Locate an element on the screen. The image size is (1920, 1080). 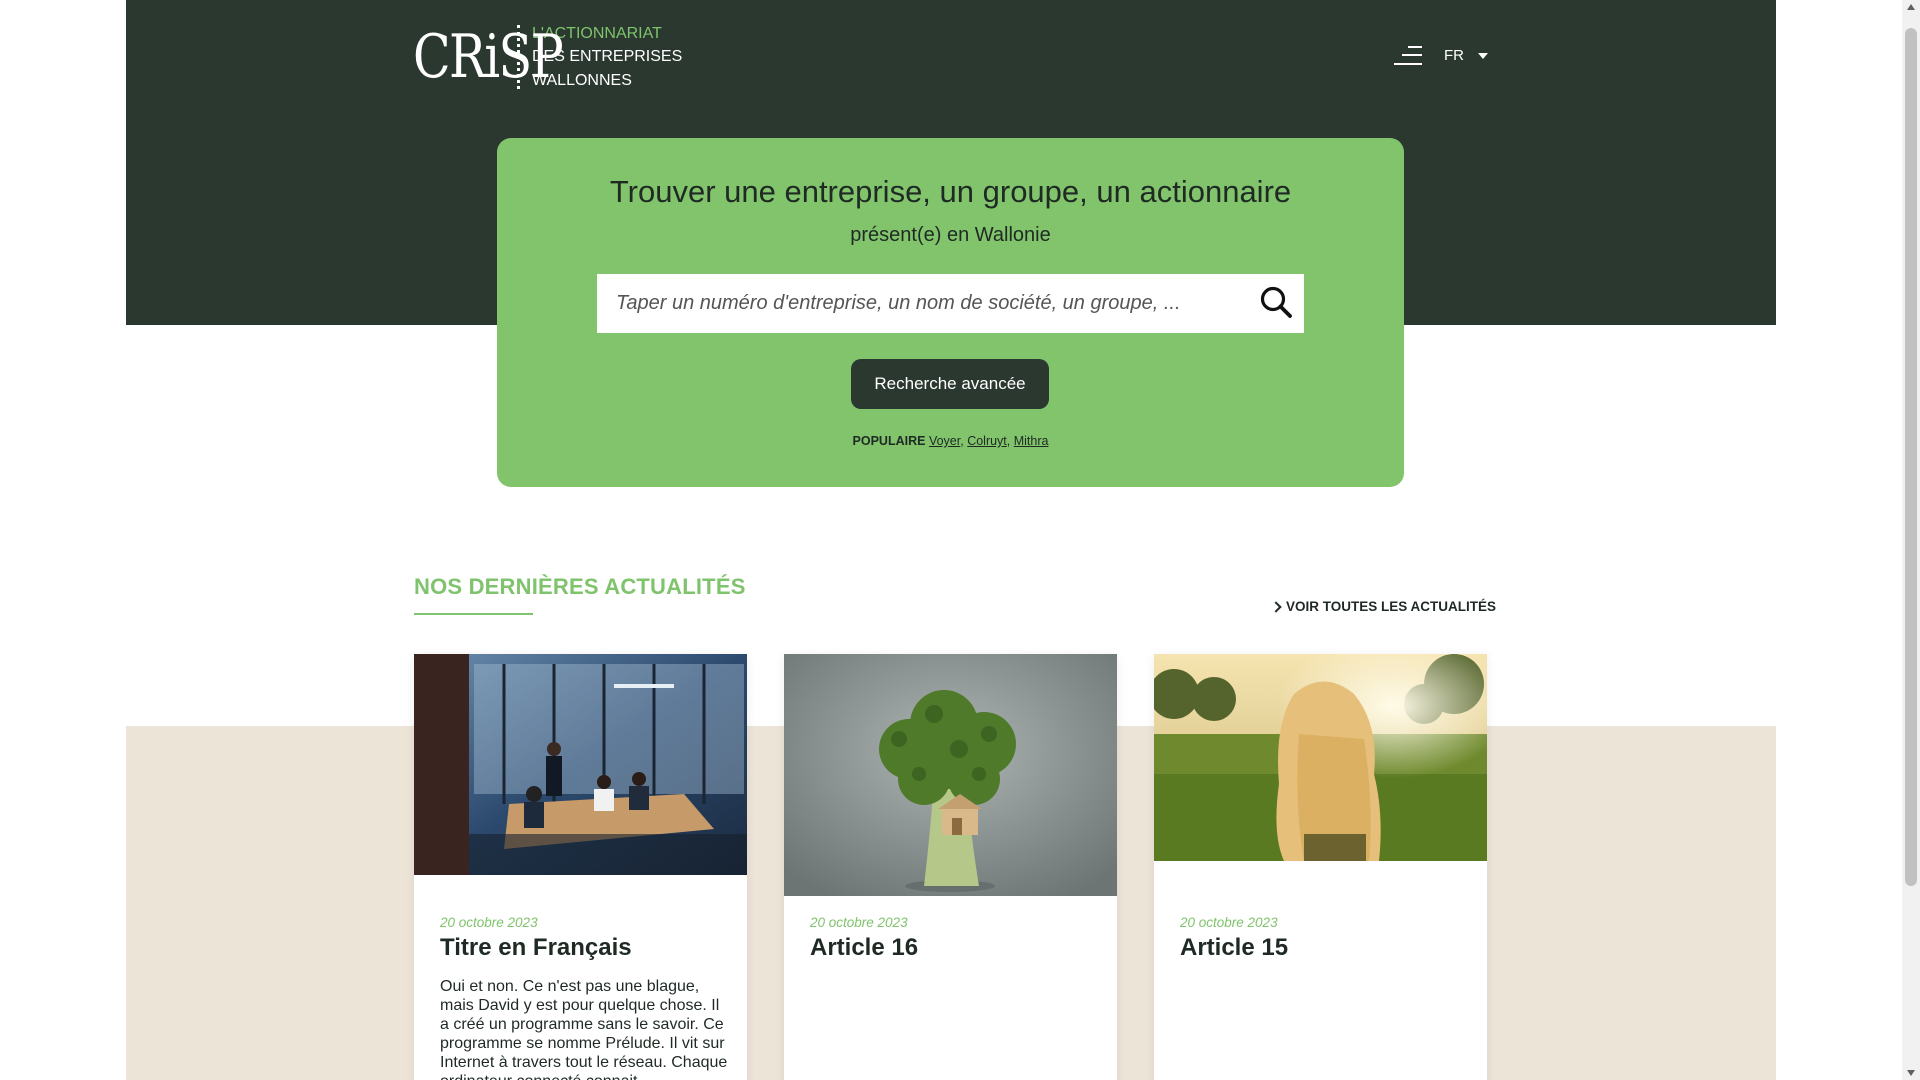
search-icon is located at coordinates (1277, 303).